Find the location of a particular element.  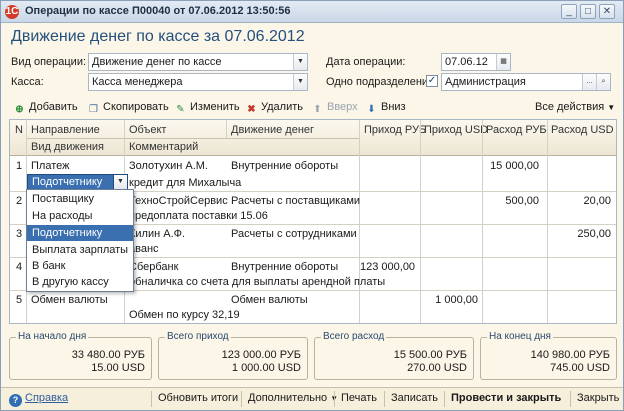

op-date-field: 07.06.12 ▦ is located at coordinates (476, 62).